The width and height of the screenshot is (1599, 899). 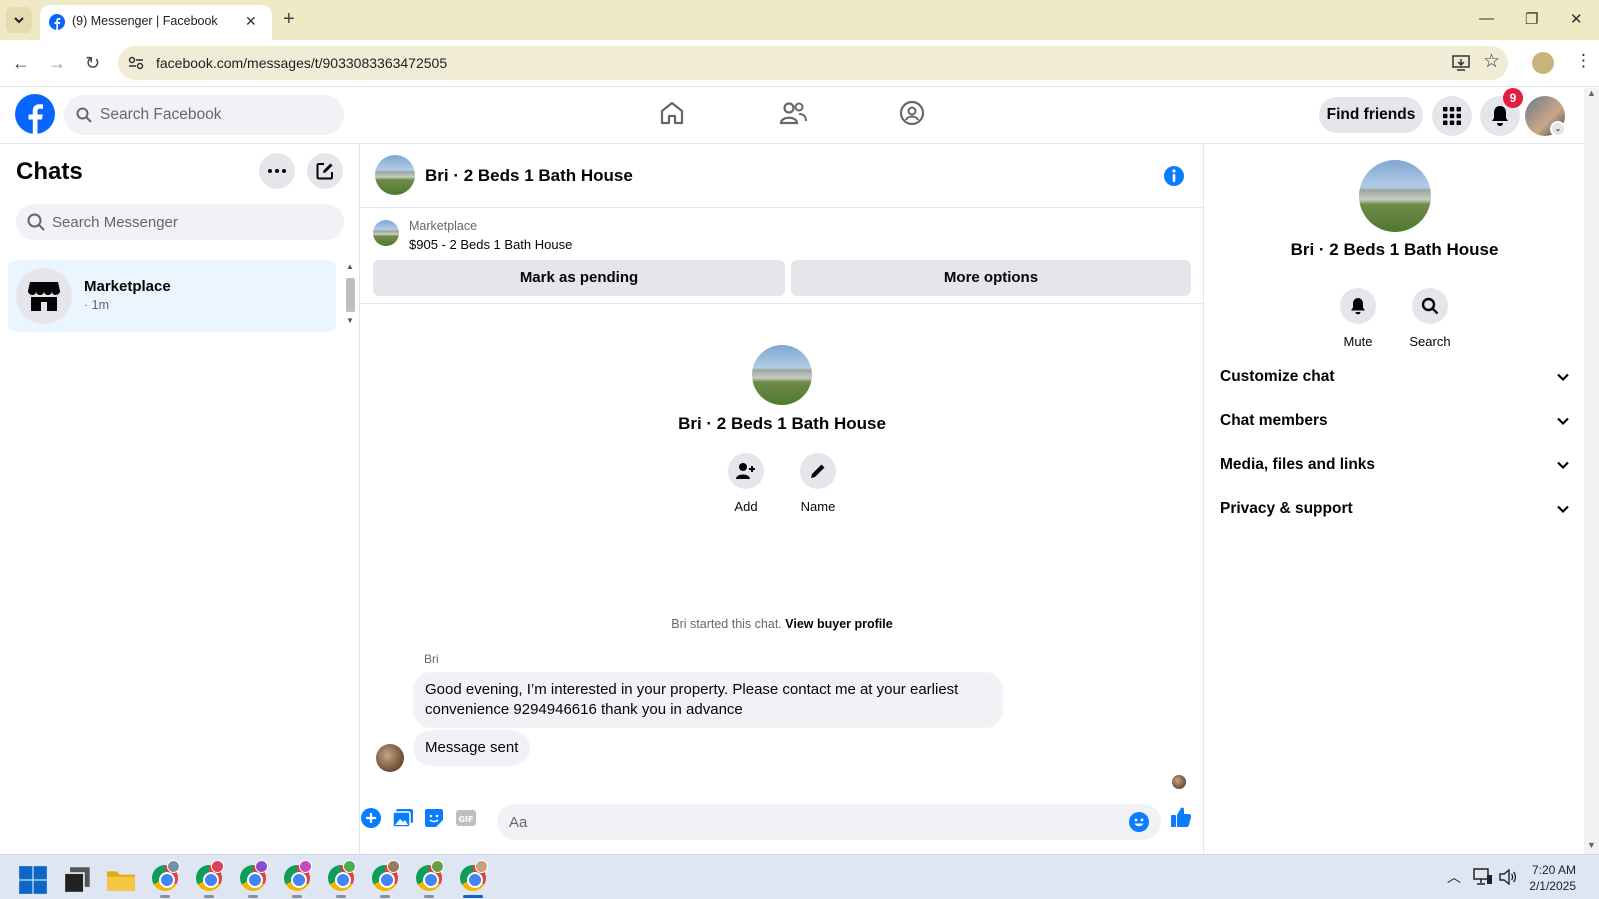 I want to click on gif-icon: GIF, so click(x=466, y=818).